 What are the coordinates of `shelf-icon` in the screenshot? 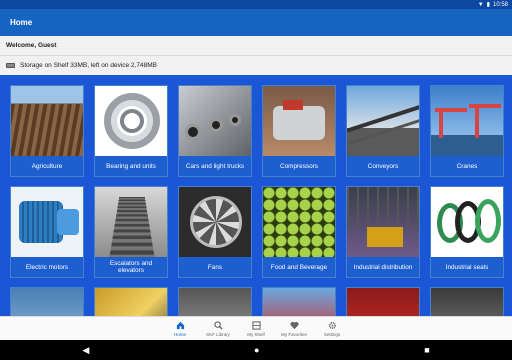 It's located at (256, 325).